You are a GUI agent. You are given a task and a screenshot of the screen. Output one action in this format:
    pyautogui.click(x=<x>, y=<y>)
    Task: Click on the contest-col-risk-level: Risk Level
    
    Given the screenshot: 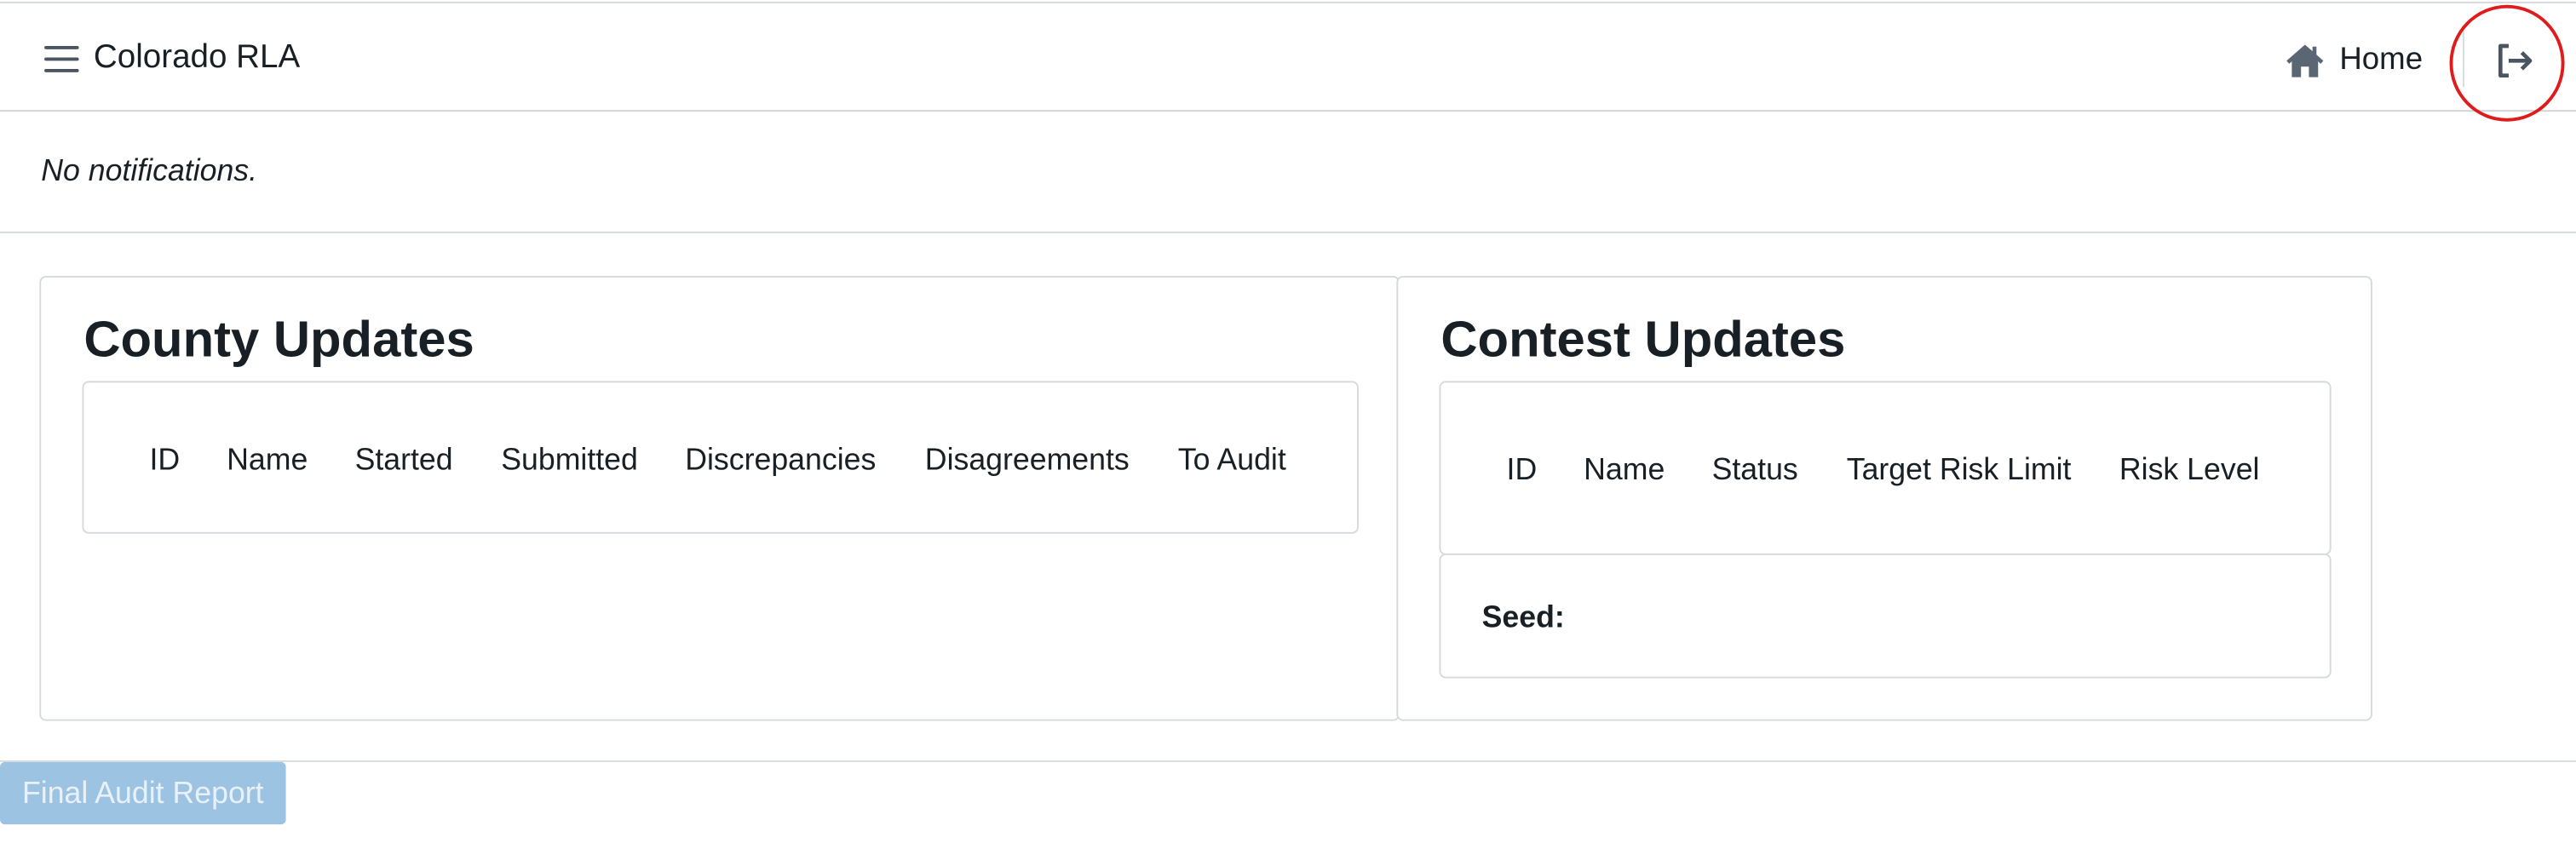 What is the action you would take?
    pyautogui.click(x=2190, y=469)
    